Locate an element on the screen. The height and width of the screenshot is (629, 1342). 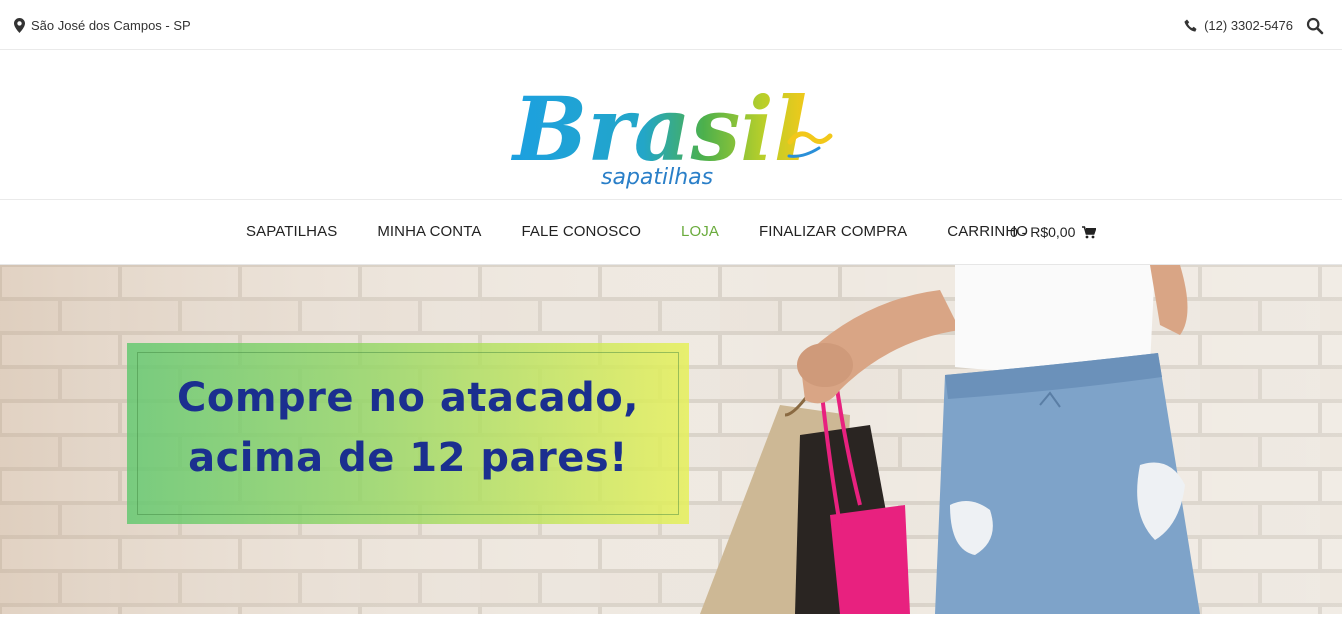
brand-logo: Brasil sapatilhas is located at coordinates (670, 127).